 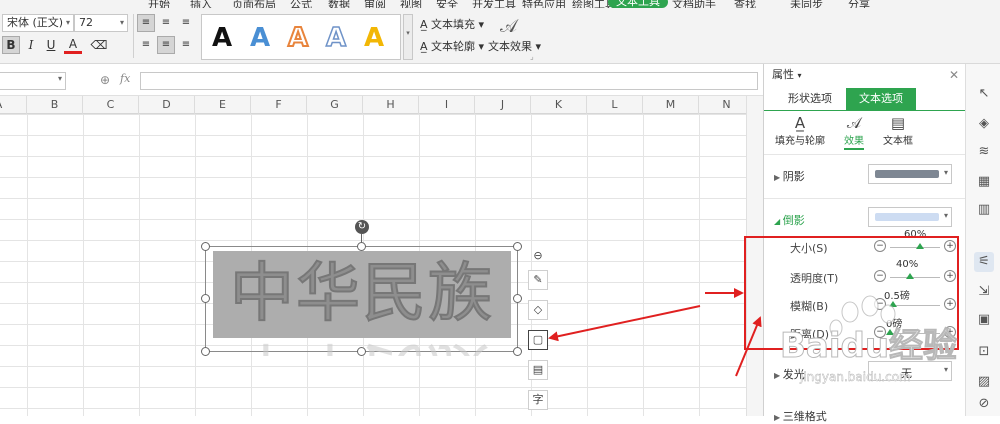 What do you see at coordinates (133, 36) in the screenshot?
I see `ribbon-divider` at bounding box center [133, 36].